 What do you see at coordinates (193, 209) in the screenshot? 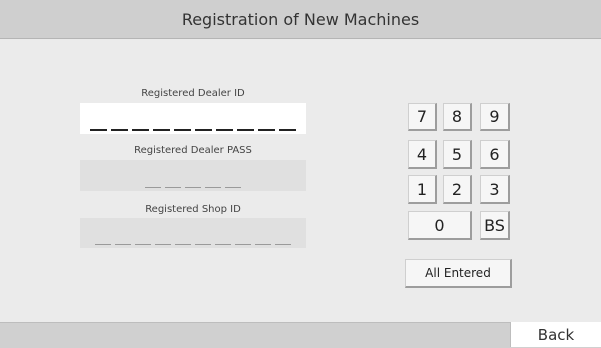
I see `shop-id-label: Registered Shop ID` at bounding box center [193, 209].